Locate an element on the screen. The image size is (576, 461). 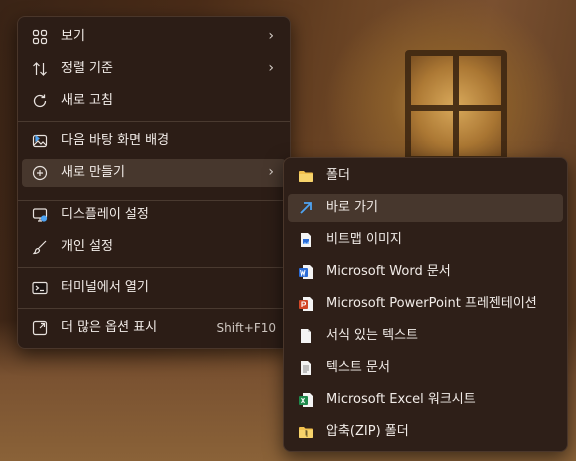
rich-text-icon is located at coordinates (306, 336).